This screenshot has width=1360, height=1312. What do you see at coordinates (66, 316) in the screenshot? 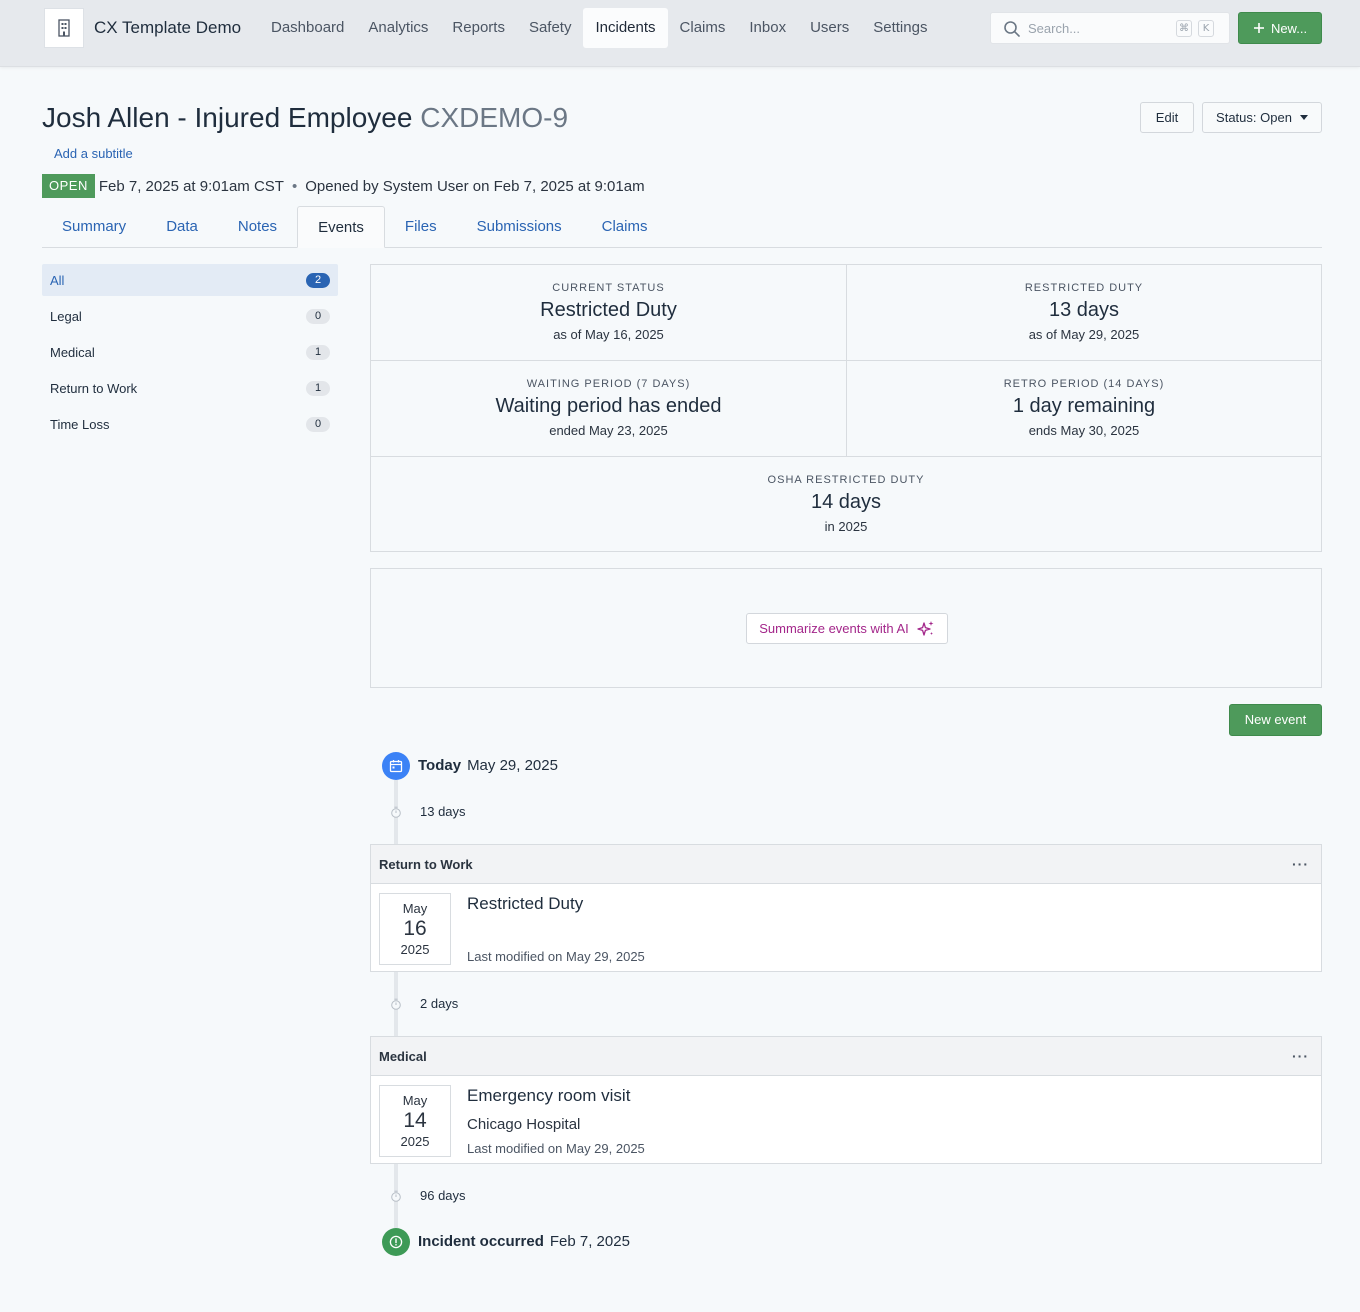
I see `filter-label: Legal` at bounding box center [66, 316].